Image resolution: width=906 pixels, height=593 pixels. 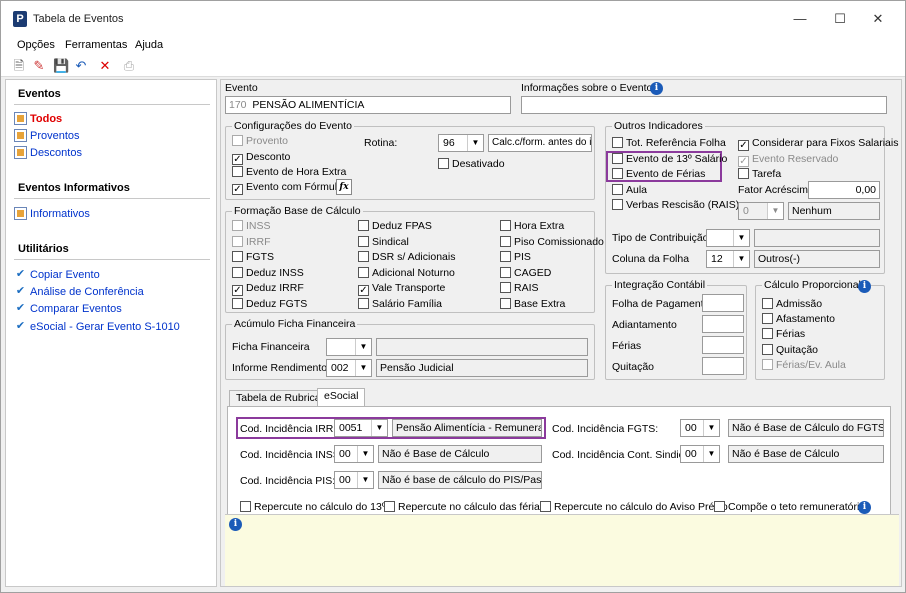 What do you see at coordinates (728, 259) in the screenshot?
I see `coluna-select: 12 ▼` at bounding box center [728, 259].